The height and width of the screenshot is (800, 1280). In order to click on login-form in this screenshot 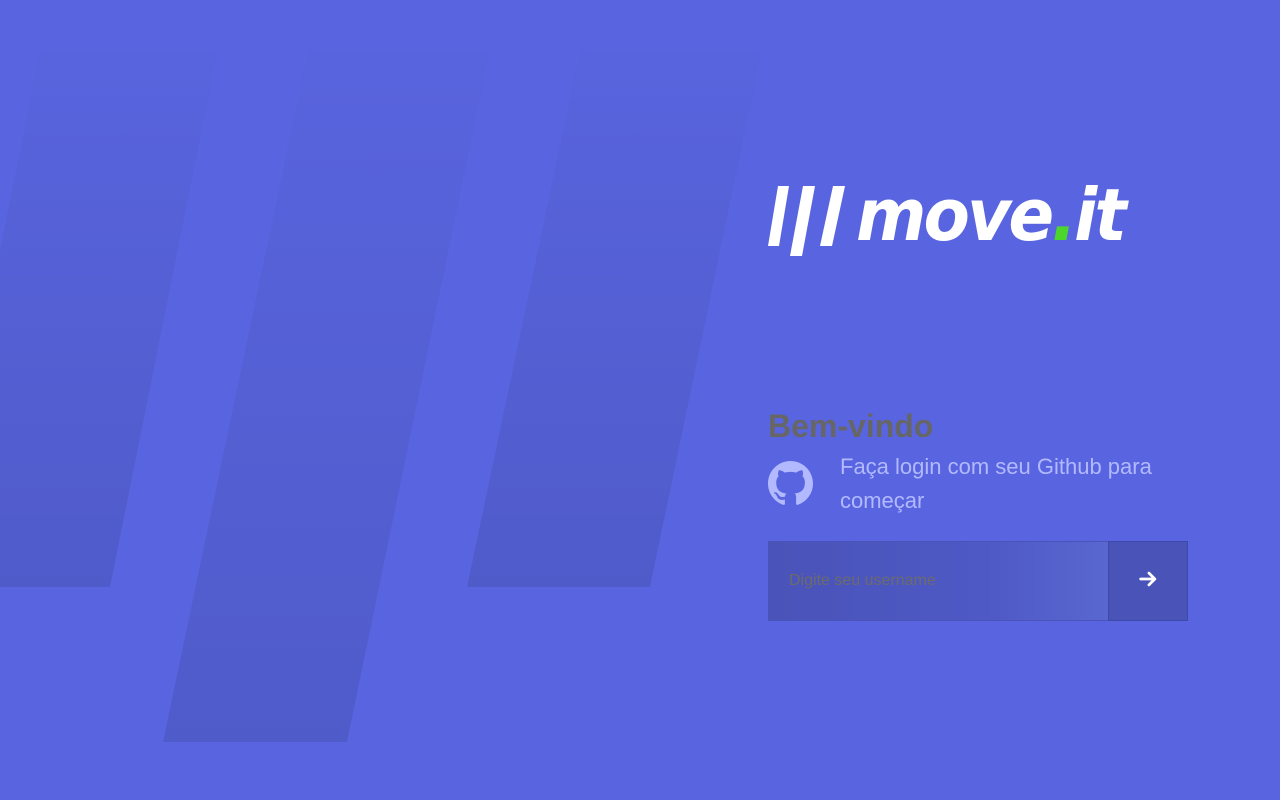, I will do `click(978, 581)`.